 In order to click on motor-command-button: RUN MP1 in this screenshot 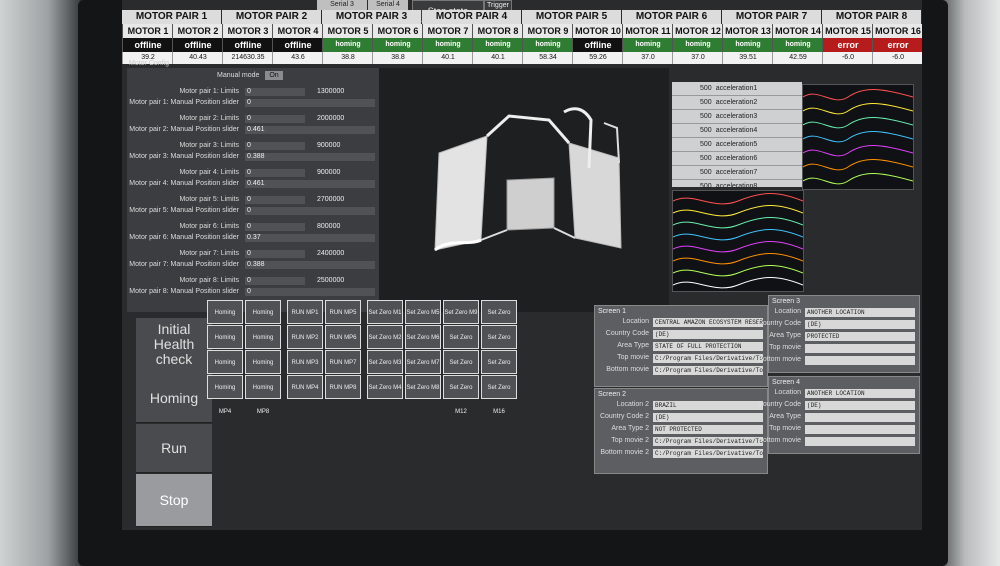, I will do `click(305, 312)`.